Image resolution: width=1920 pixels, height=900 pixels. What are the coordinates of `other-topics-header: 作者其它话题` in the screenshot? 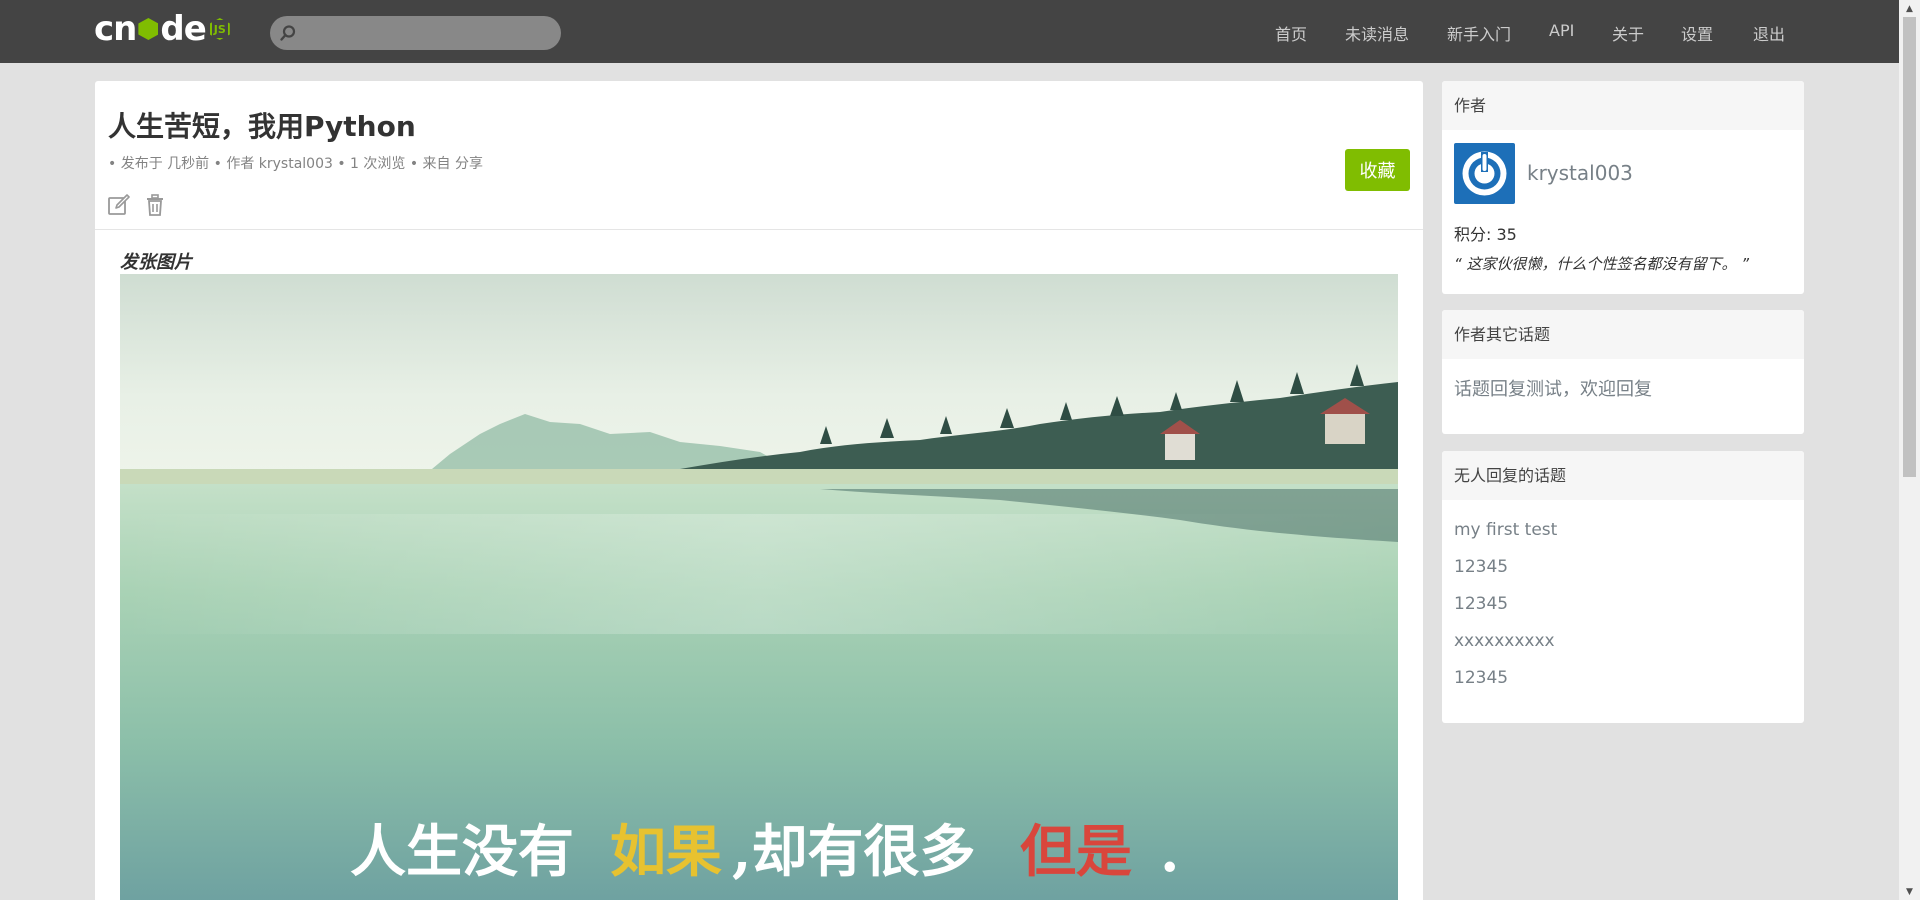 It's located at (1623, 334).